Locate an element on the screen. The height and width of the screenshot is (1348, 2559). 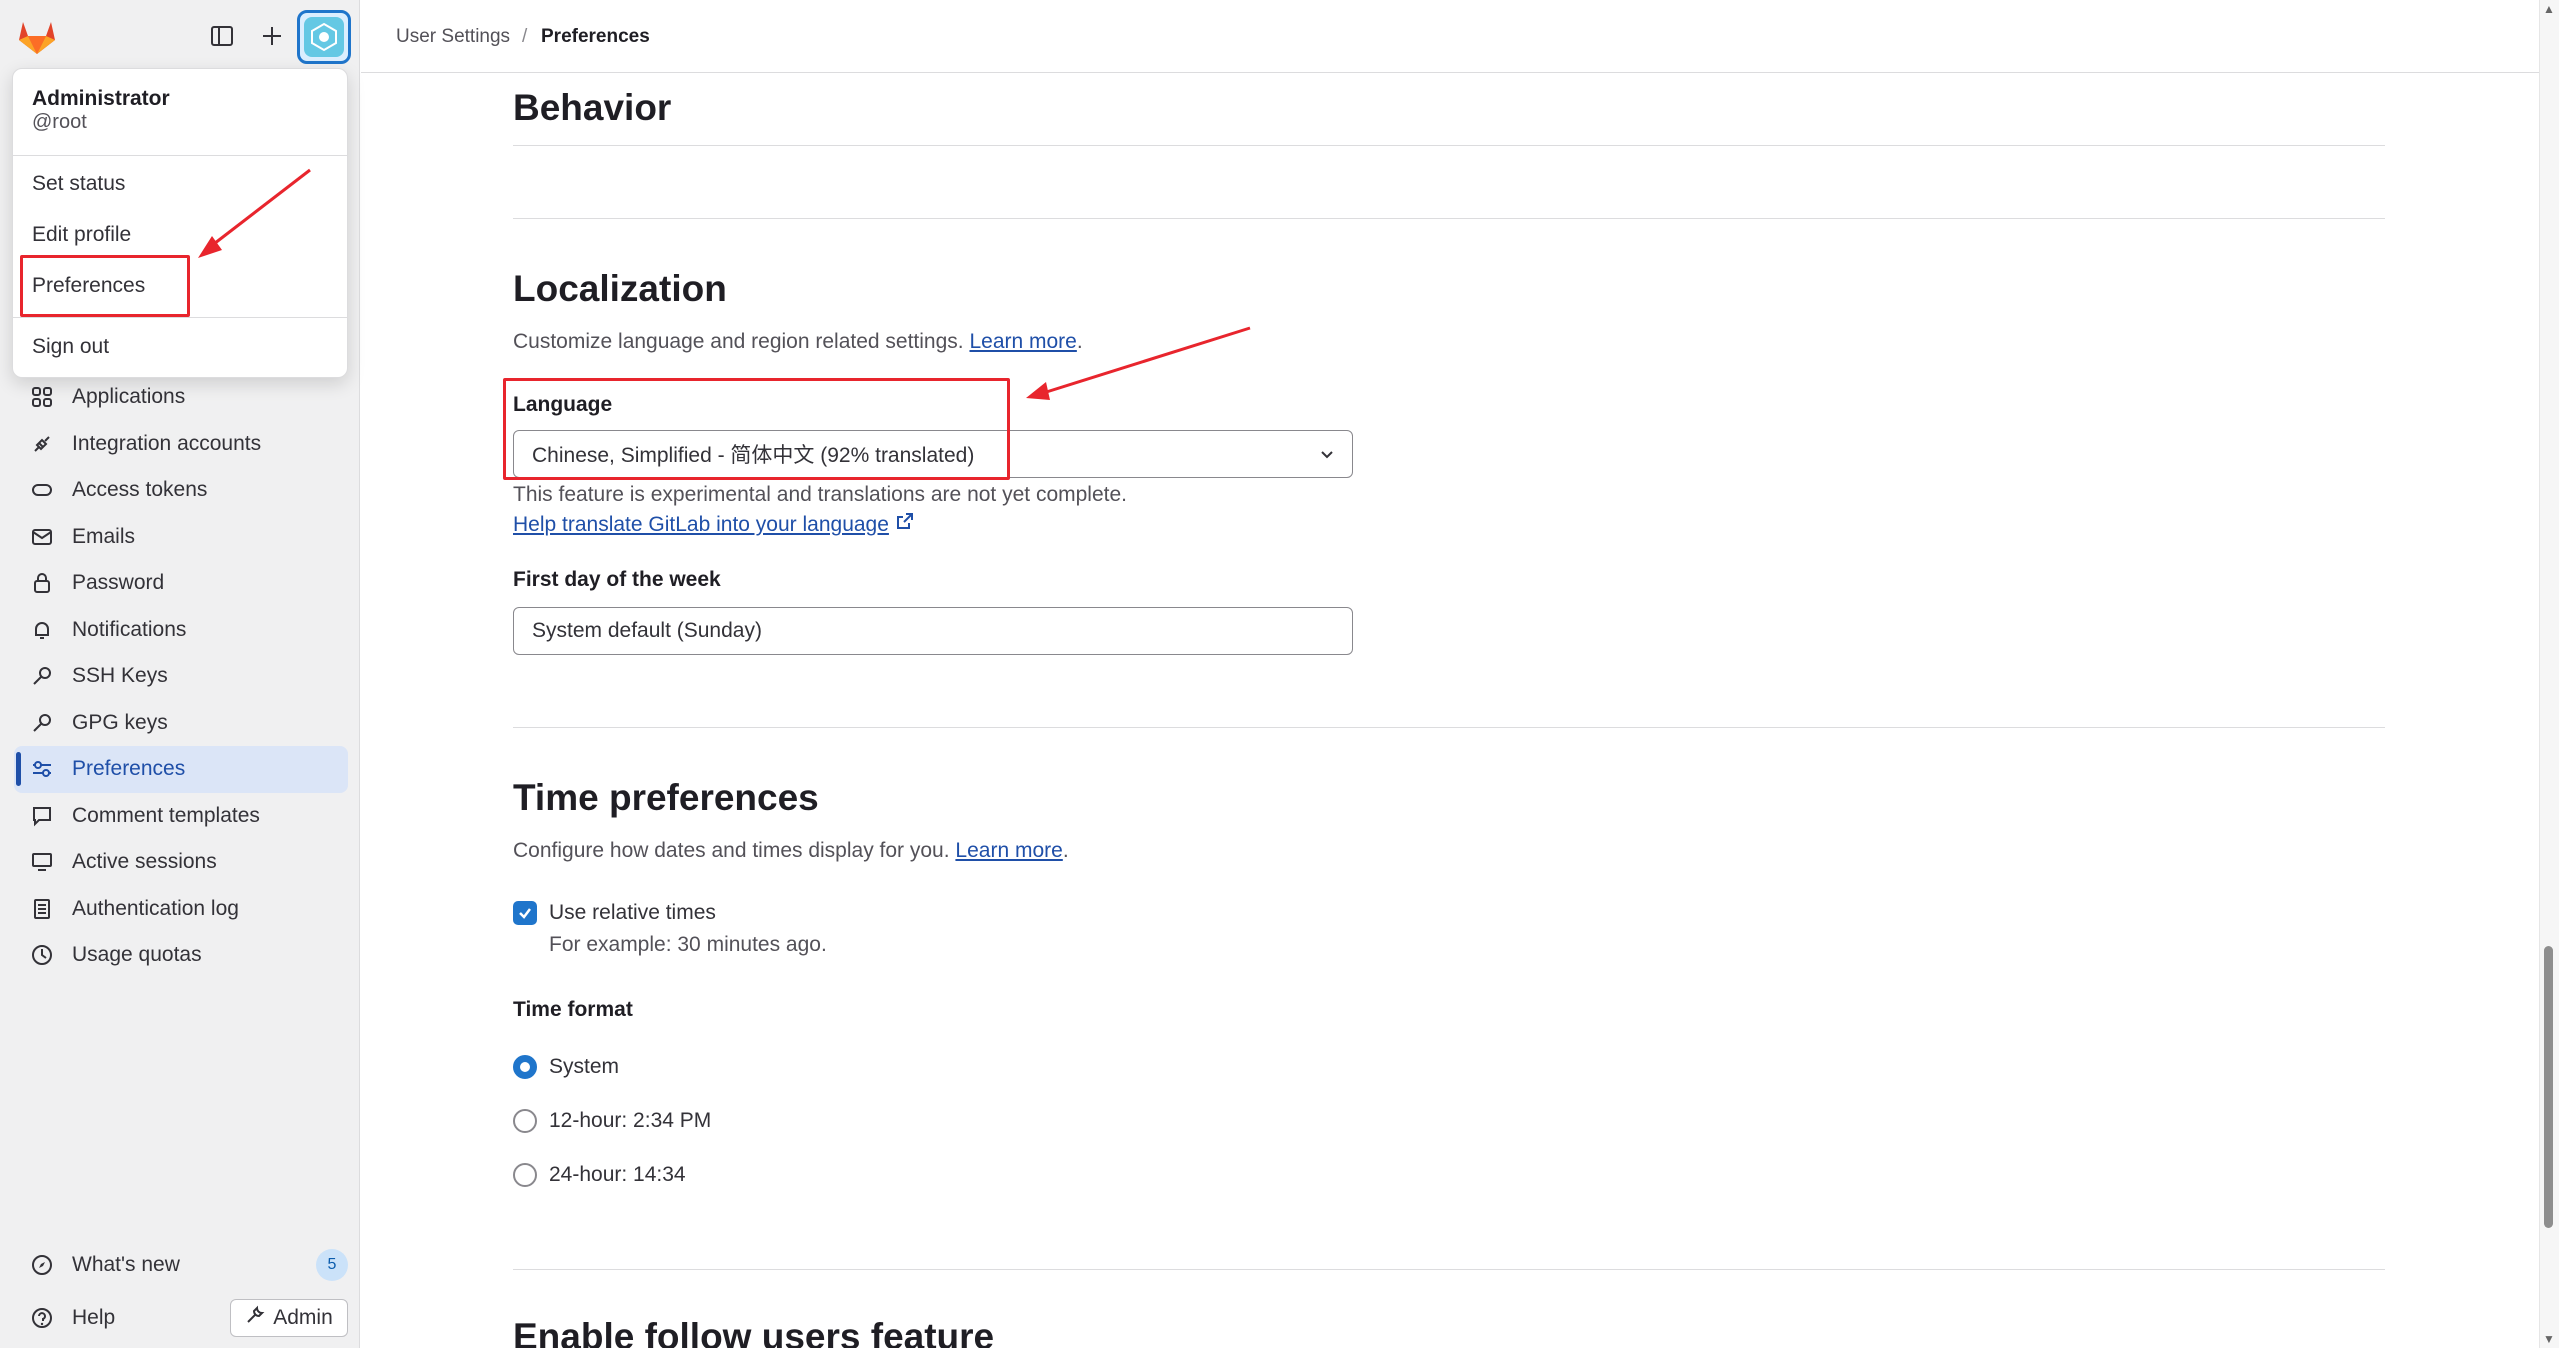
scroll-down-icon: ▼ is located at coordinates (2549, 1339).